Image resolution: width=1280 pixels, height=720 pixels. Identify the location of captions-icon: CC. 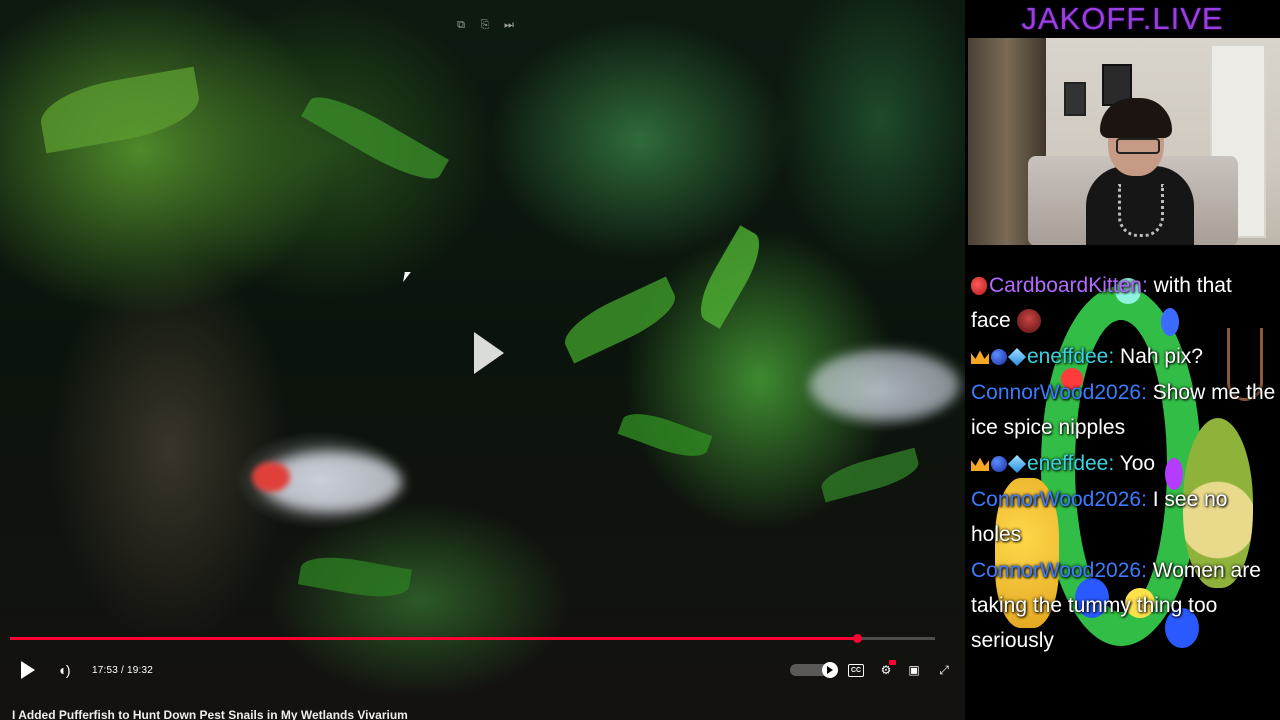
(856, 670).